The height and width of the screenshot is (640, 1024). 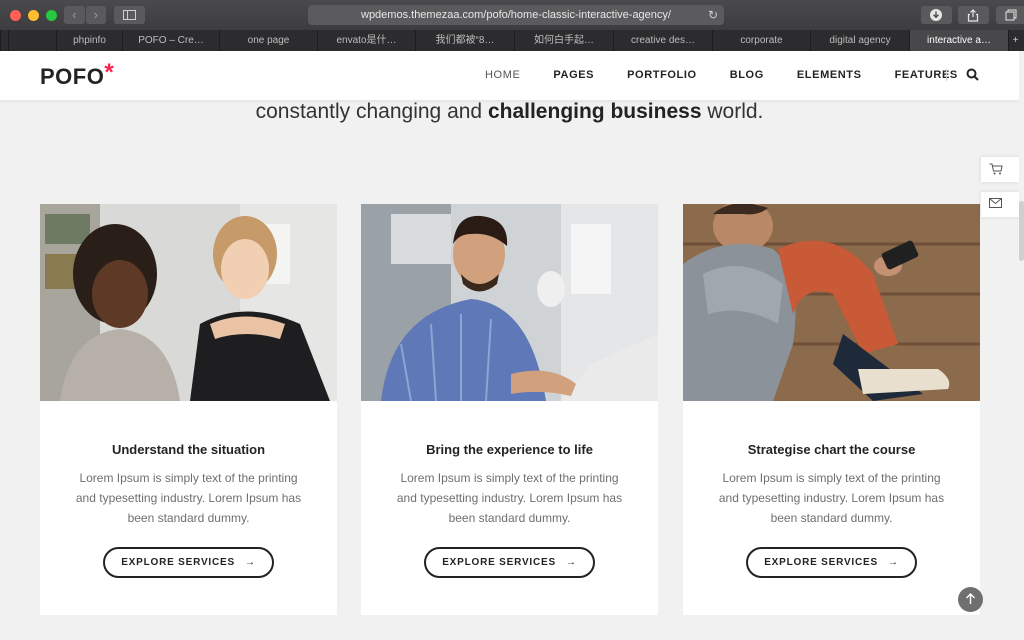 I want to click on tab-overview-button, so click(x=1010, y=15).